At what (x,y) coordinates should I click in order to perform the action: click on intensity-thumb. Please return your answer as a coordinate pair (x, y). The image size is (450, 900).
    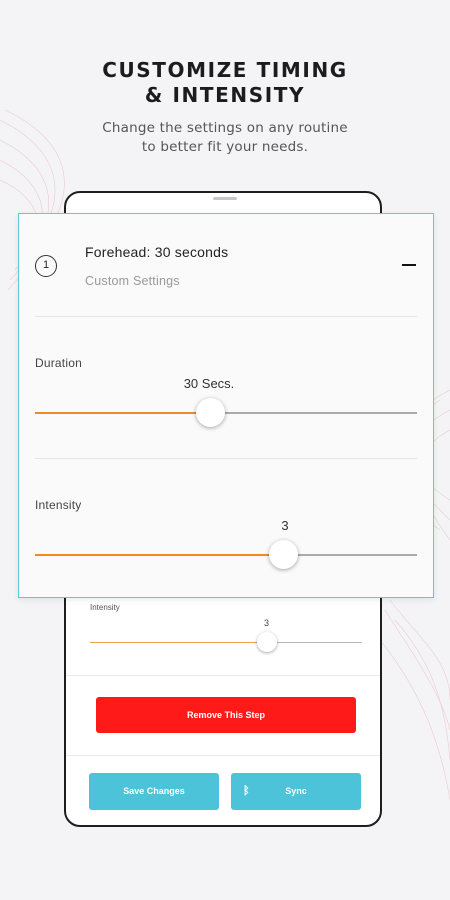
    Looking at the image, I should click on (283, 554).